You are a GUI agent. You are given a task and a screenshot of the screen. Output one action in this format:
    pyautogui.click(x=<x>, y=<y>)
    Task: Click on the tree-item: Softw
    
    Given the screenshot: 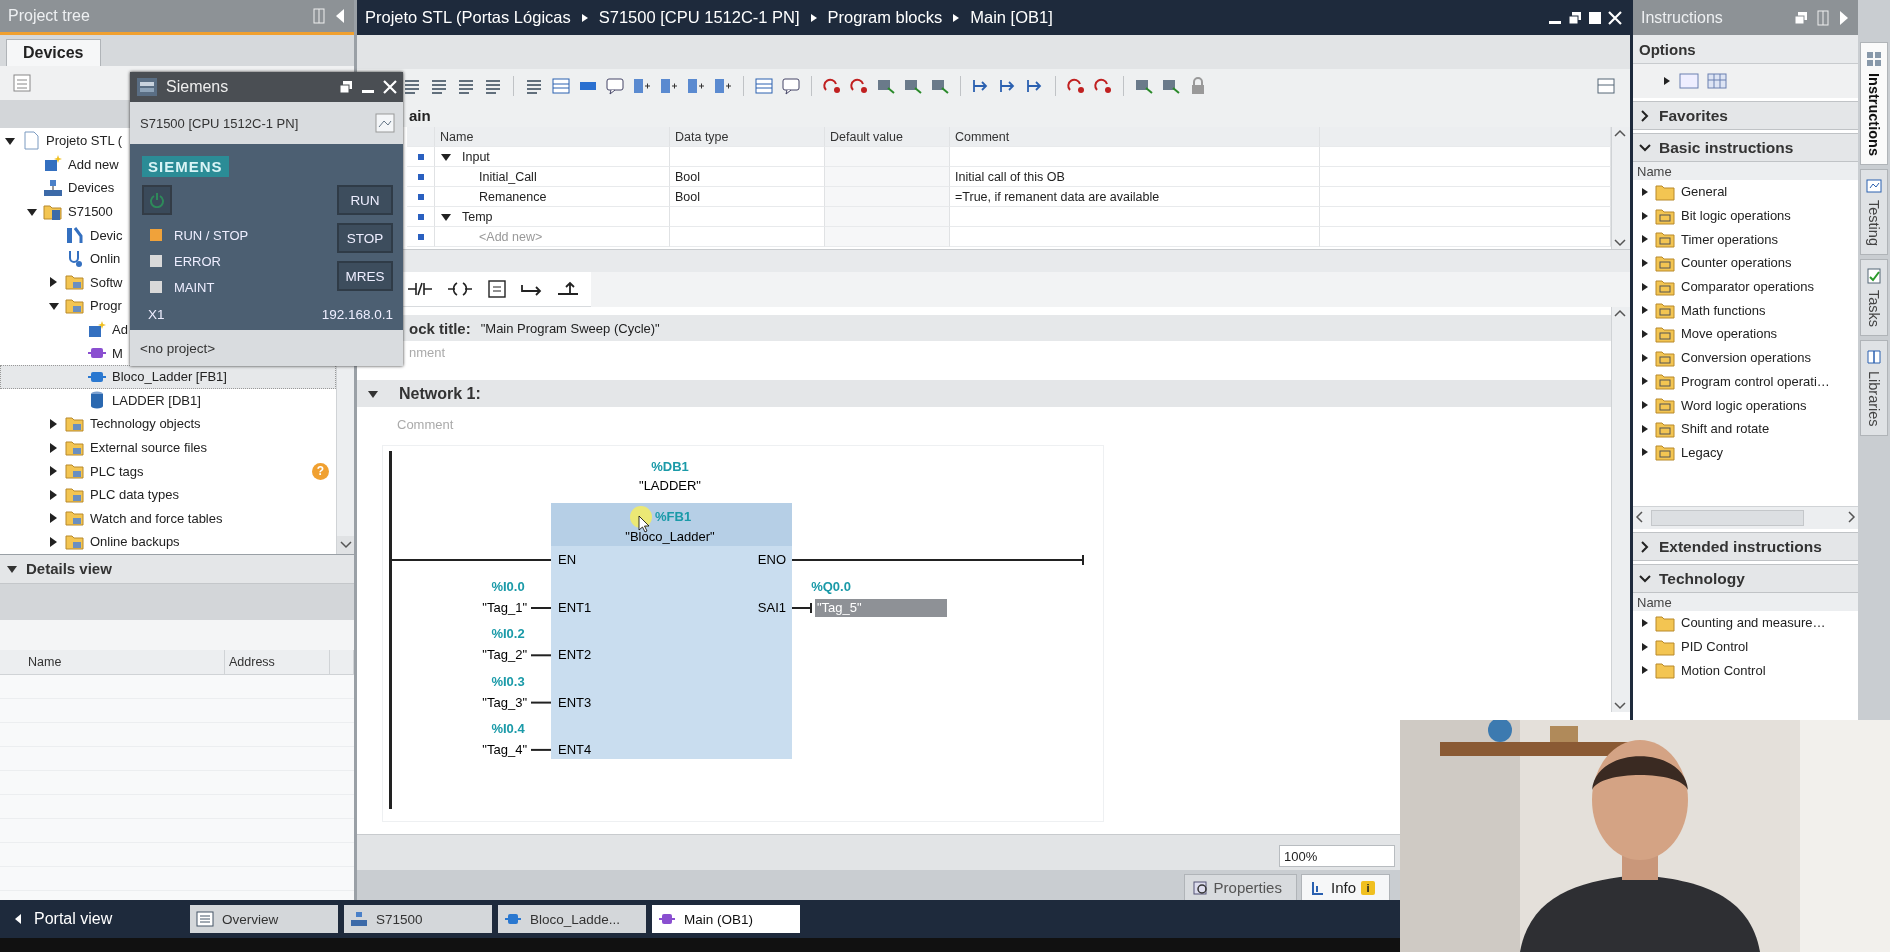 What is the action you would take?
    pyautogui.click(x=64, y=282)
    